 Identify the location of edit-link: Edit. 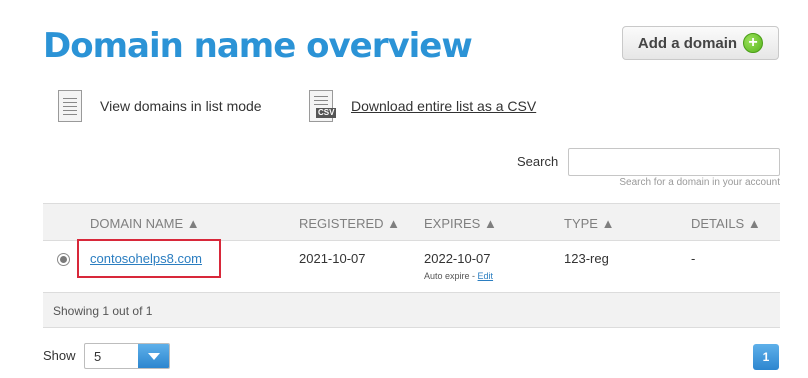
(486, 276).